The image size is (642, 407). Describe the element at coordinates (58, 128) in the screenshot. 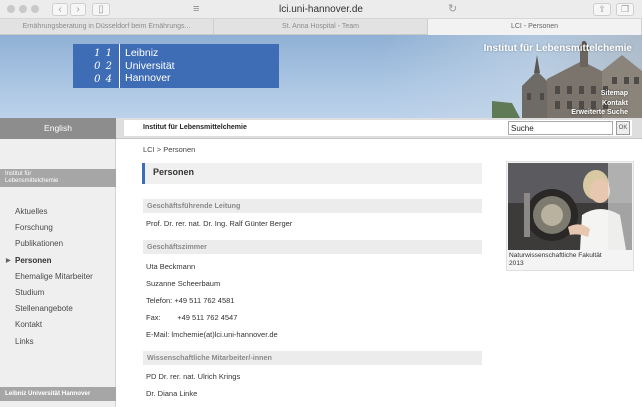

I see `language-switch: English` at that location.